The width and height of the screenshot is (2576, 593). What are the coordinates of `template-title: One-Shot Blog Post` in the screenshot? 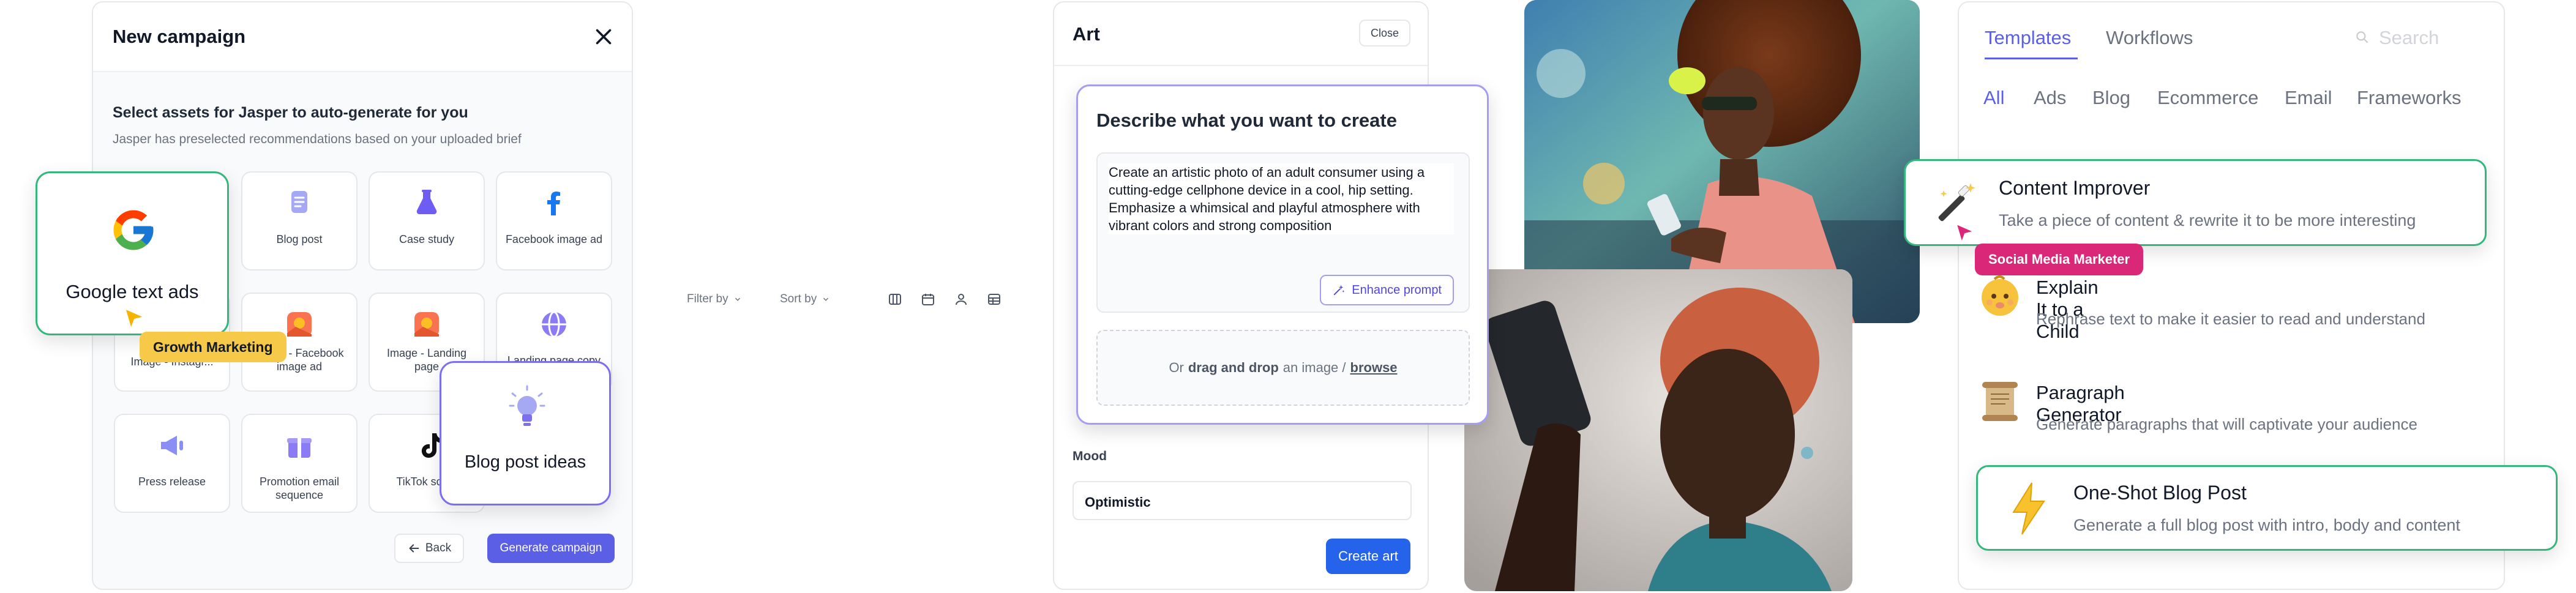 It's located at (2160, 493).